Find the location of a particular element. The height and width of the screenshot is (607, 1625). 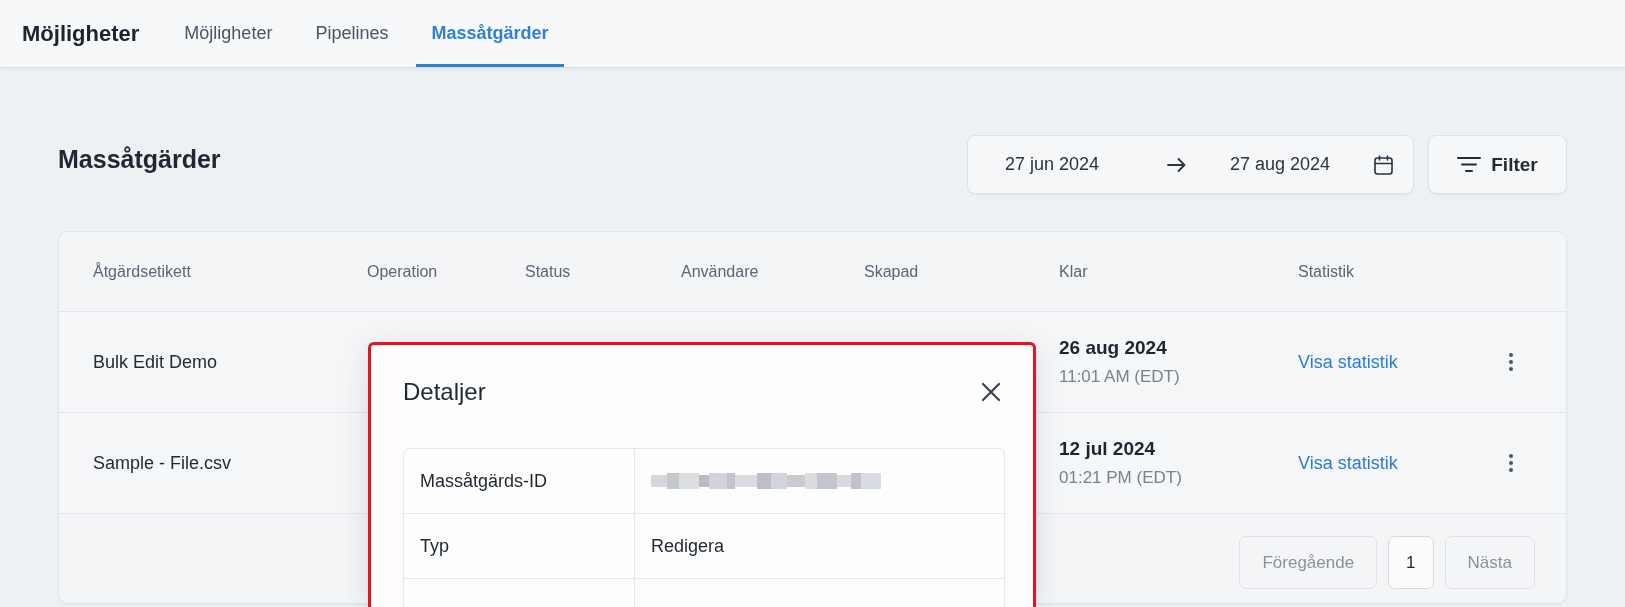

column-header: Användare is located at coordinates (720, 271).